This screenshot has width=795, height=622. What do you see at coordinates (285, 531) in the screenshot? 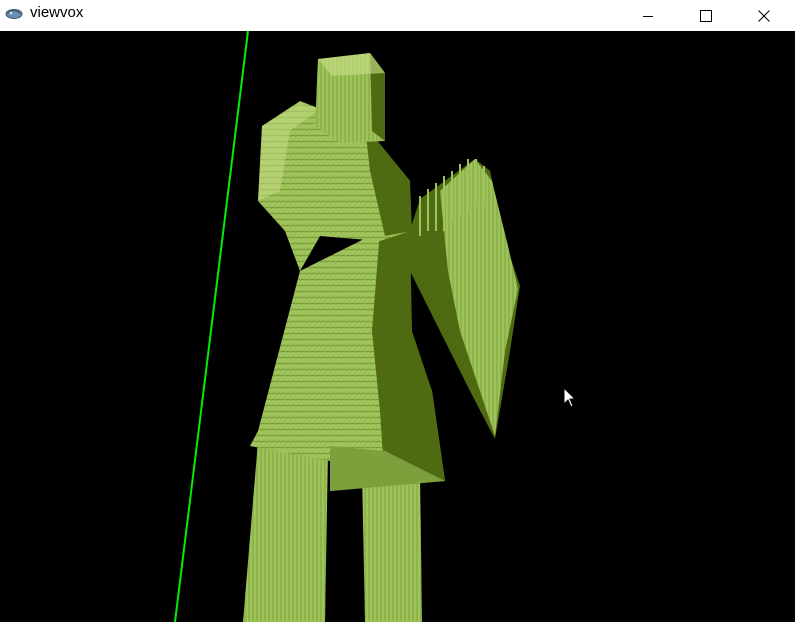
I see `left-leg` at bounding box center [285, 531].